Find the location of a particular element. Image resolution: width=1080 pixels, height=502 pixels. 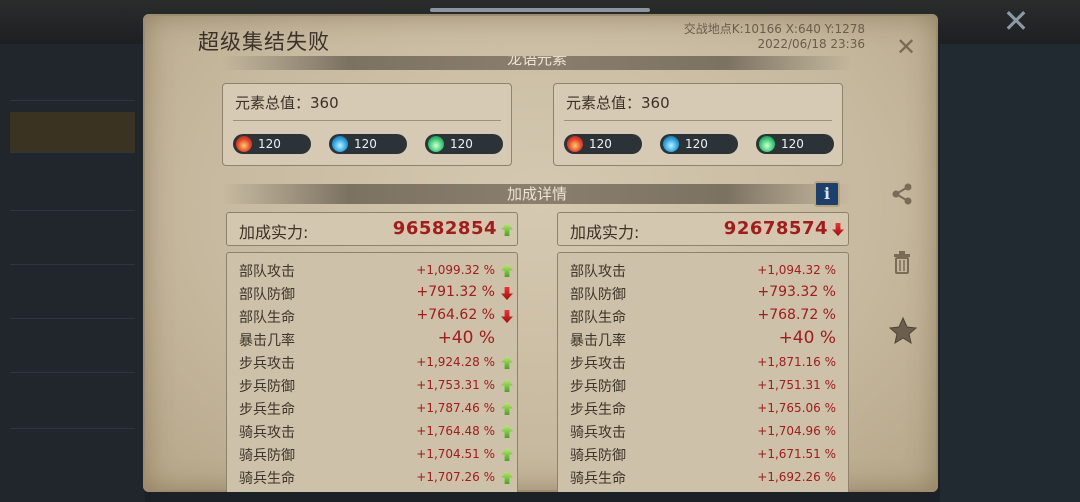

stat-value: +768.72 % is located at coordinates (796, 315).